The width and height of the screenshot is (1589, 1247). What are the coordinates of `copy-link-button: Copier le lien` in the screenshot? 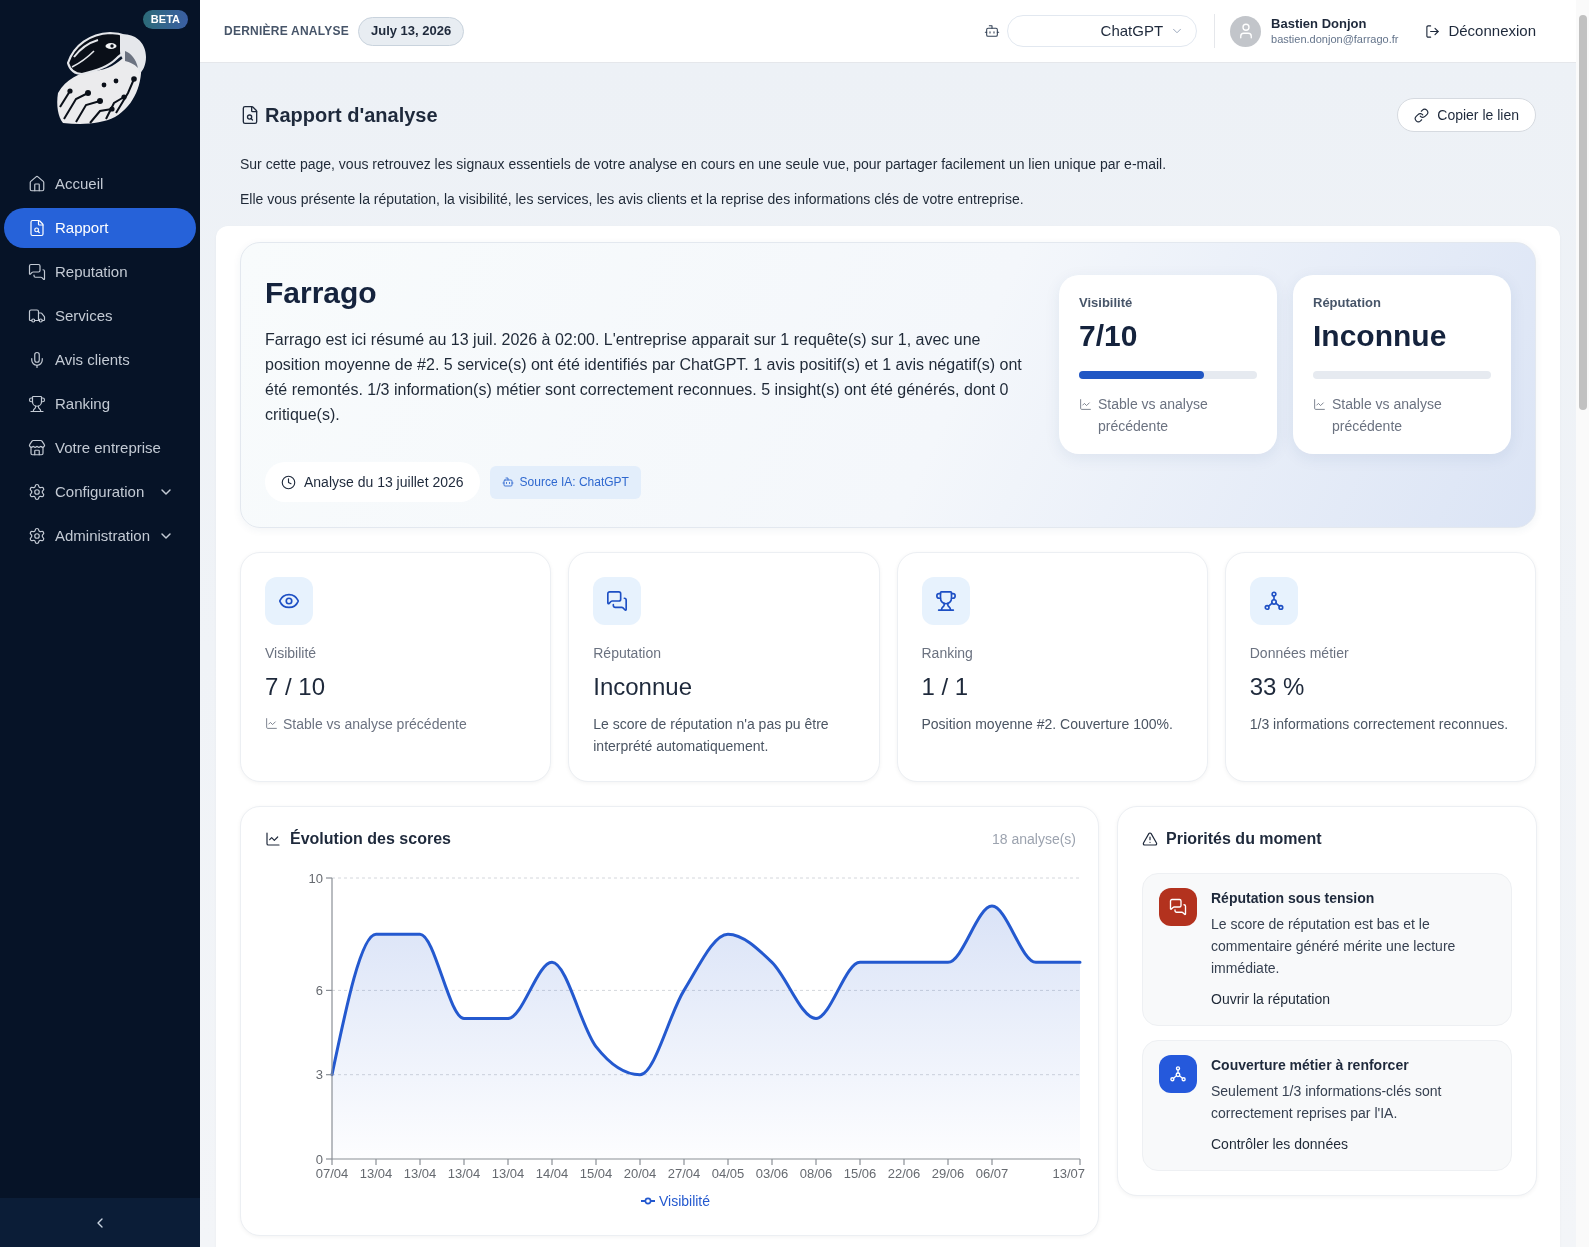 It's located at (1466, 115).